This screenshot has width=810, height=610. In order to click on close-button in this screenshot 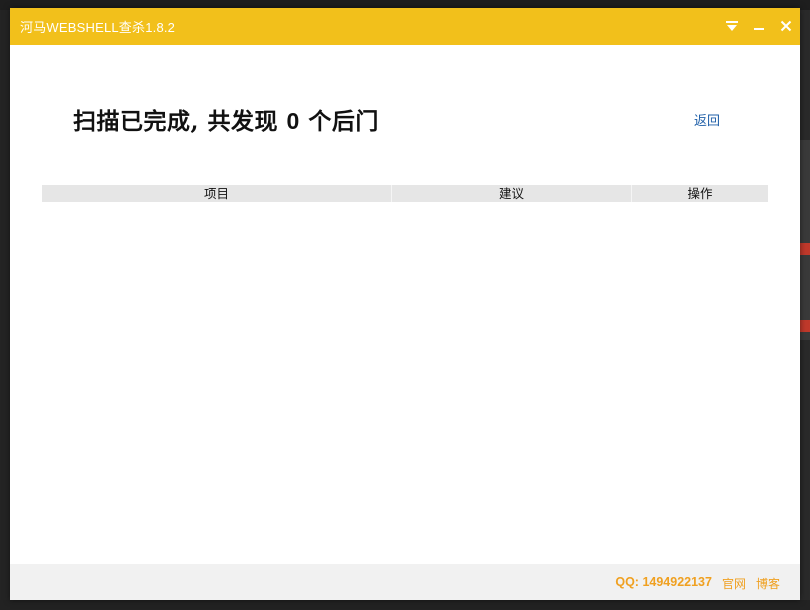, I will do `click(786, 26)`.